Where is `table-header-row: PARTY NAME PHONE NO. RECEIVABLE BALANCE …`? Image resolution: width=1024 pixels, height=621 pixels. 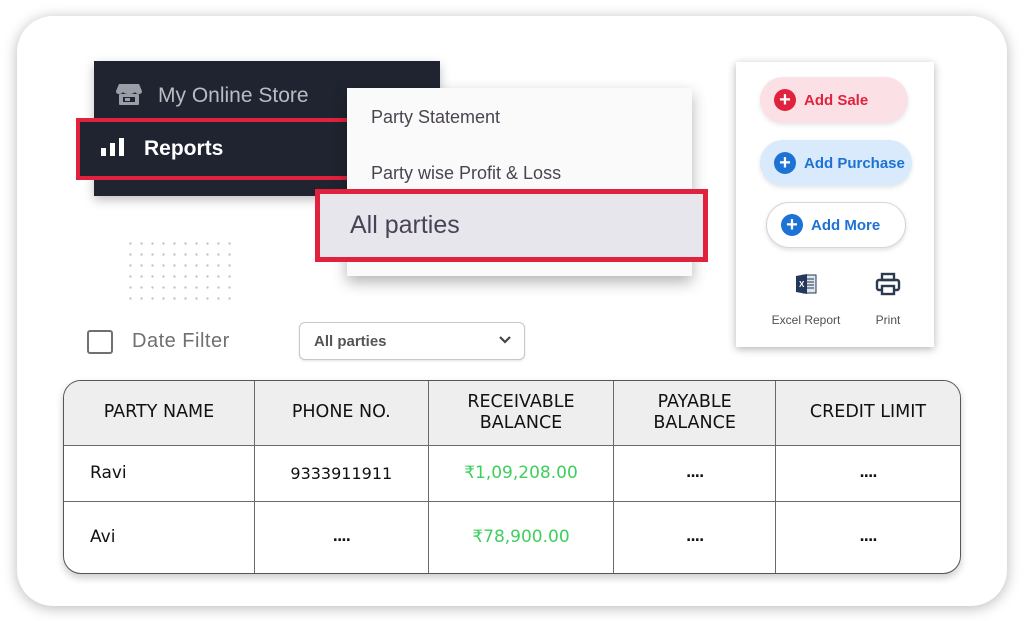
table-header-row: PARTY NAME PHONE NO. RECEIVABLE BALANCE … is located at coordinates (512, 413).